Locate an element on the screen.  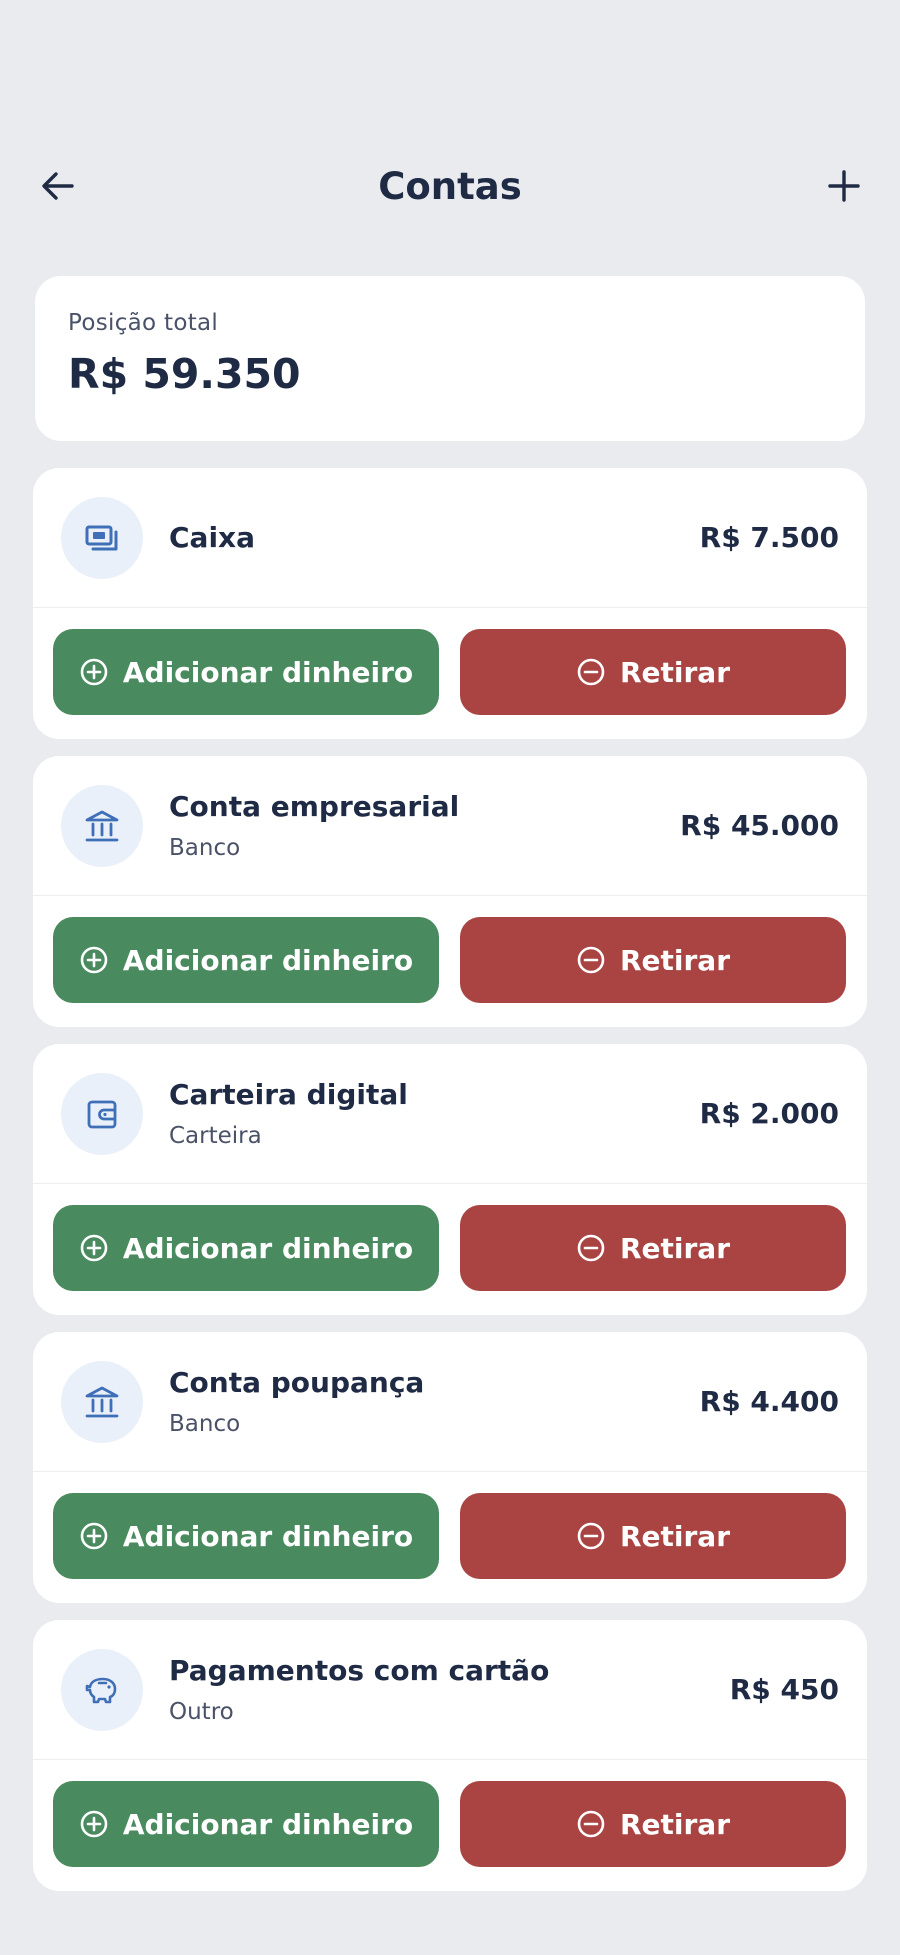
cash-icon is located at coordinates (101, 537).